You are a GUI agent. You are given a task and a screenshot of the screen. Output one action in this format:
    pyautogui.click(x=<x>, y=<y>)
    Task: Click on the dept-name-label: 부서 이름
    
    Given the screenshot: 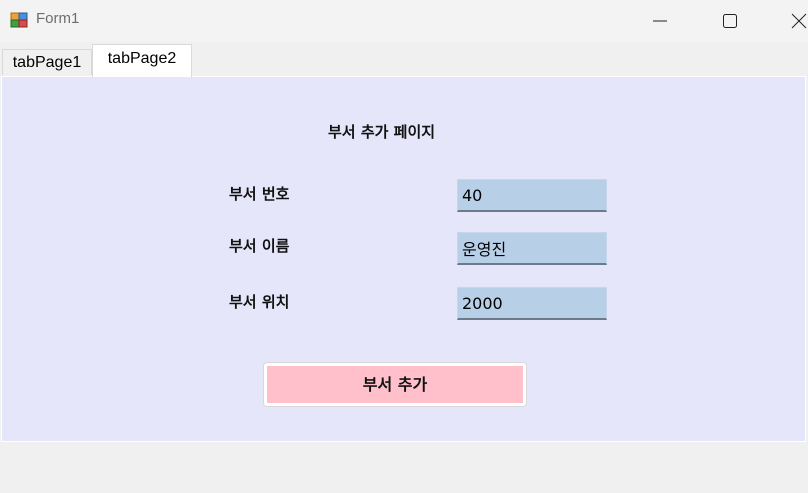 What is the action you would take?
    pyautogui.click(x=259, y=246)
    